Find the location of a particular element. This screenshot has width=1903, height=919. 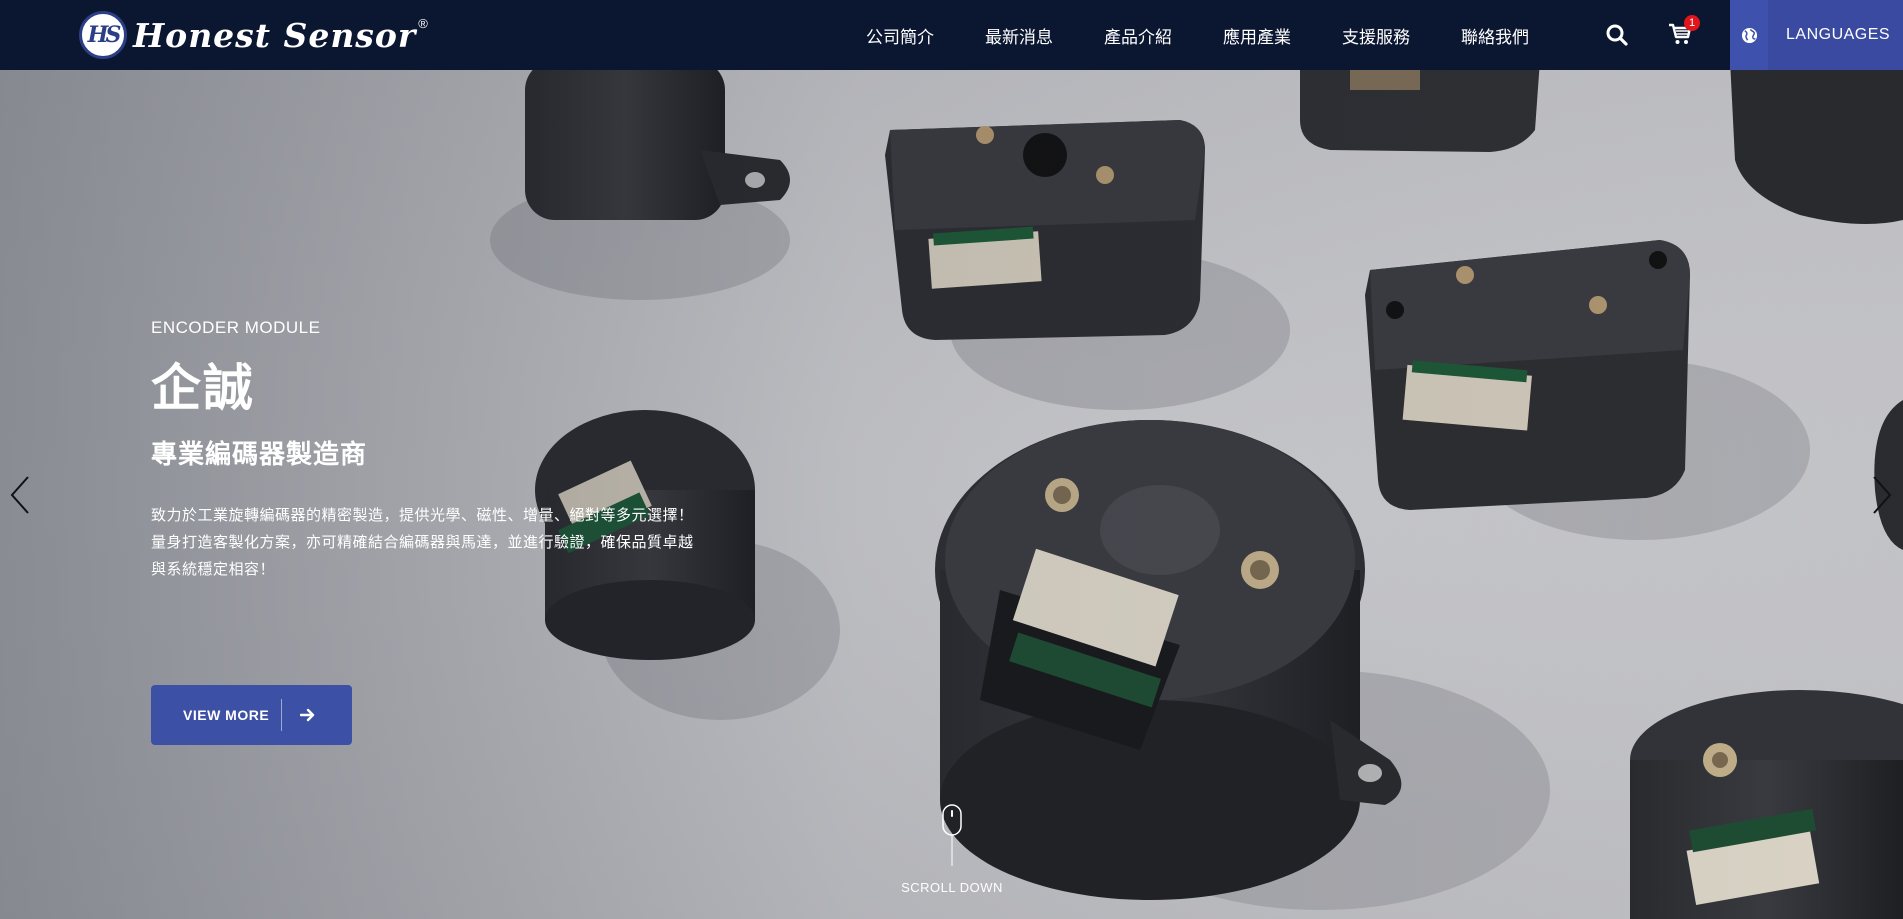

slider-prev-arrow-icon is located at coordinates (20, 495).